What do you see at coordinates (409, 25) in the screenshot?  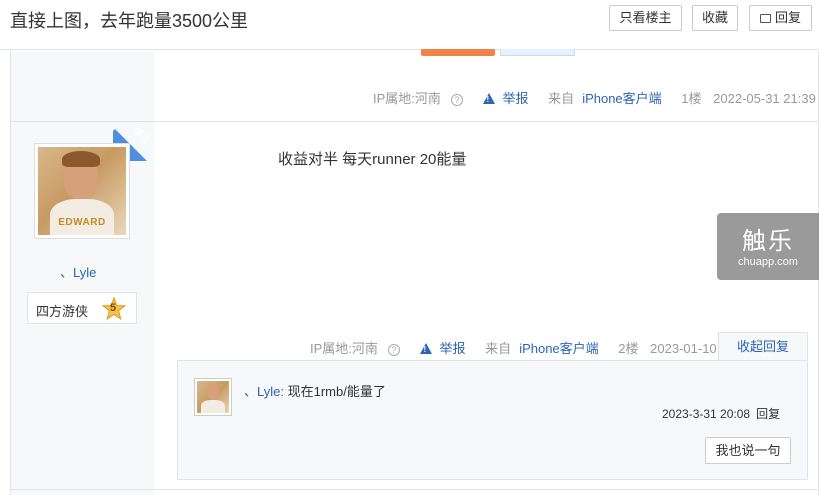 I see `thread-header: 直接上图，去年跑量3500公里 只看楼主 收藏 回复` at bounding box center [409, 25].